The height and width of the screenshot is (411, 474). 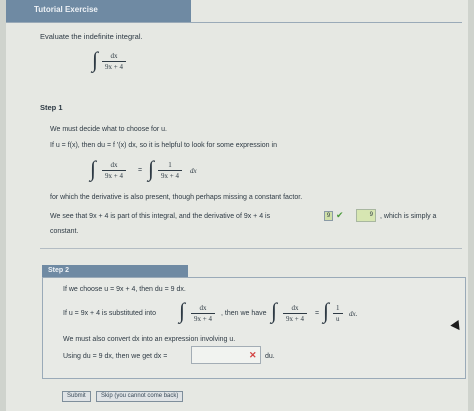 What do you see at coordinates (328, 216) in the screenshot?
I see `answer-box-1: 9` at bounding box center [328, 216].